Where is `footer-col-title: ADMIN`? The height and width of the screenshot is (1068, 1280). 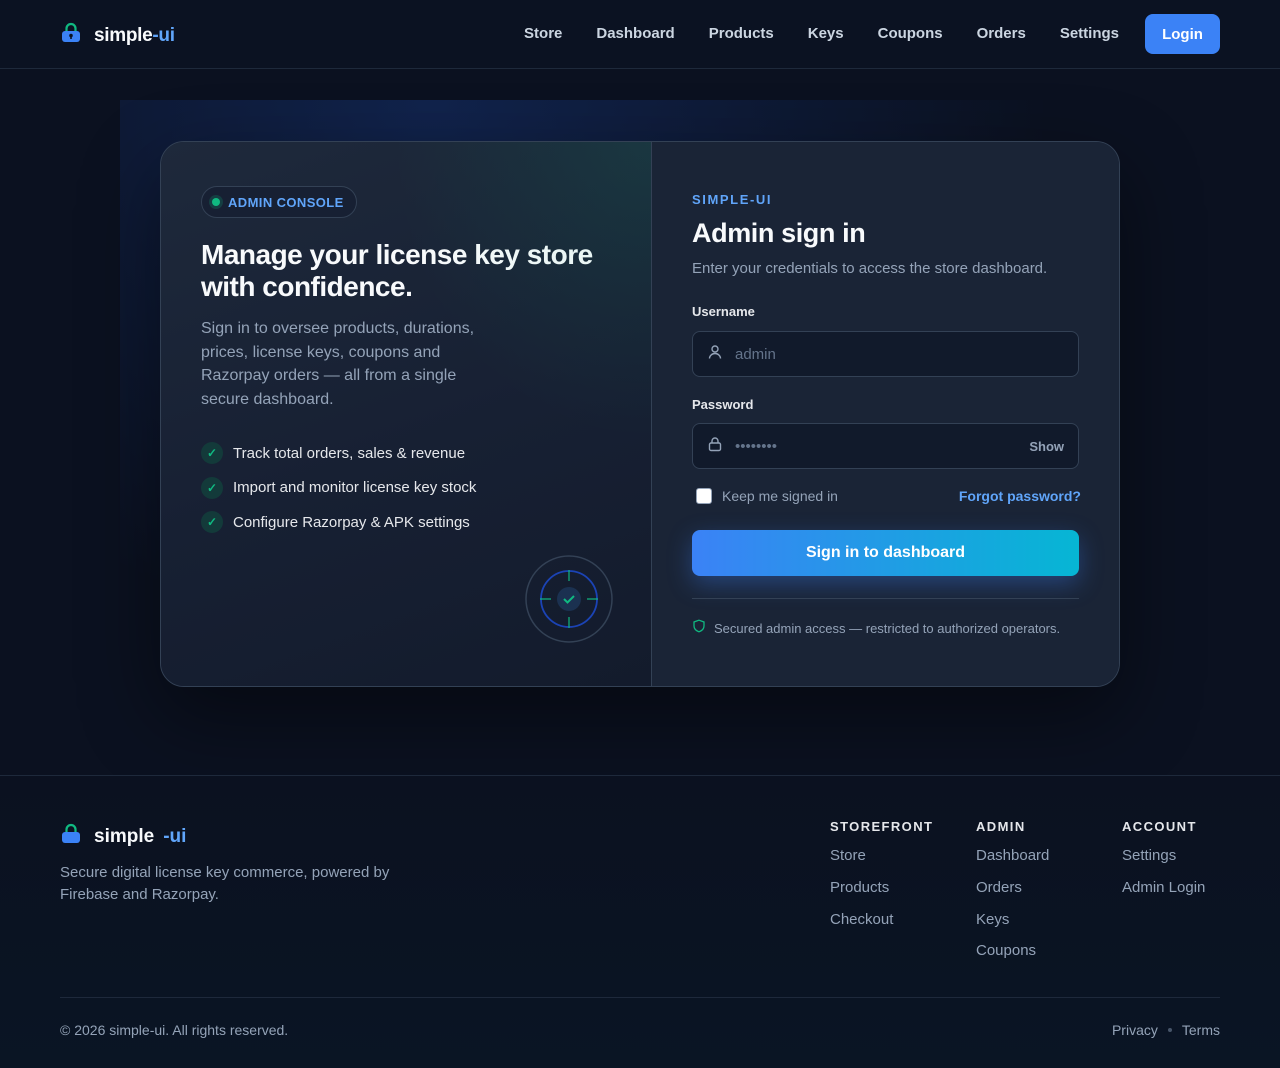 footer-col-title: ADMIN is located at coordinates (1001, 826).